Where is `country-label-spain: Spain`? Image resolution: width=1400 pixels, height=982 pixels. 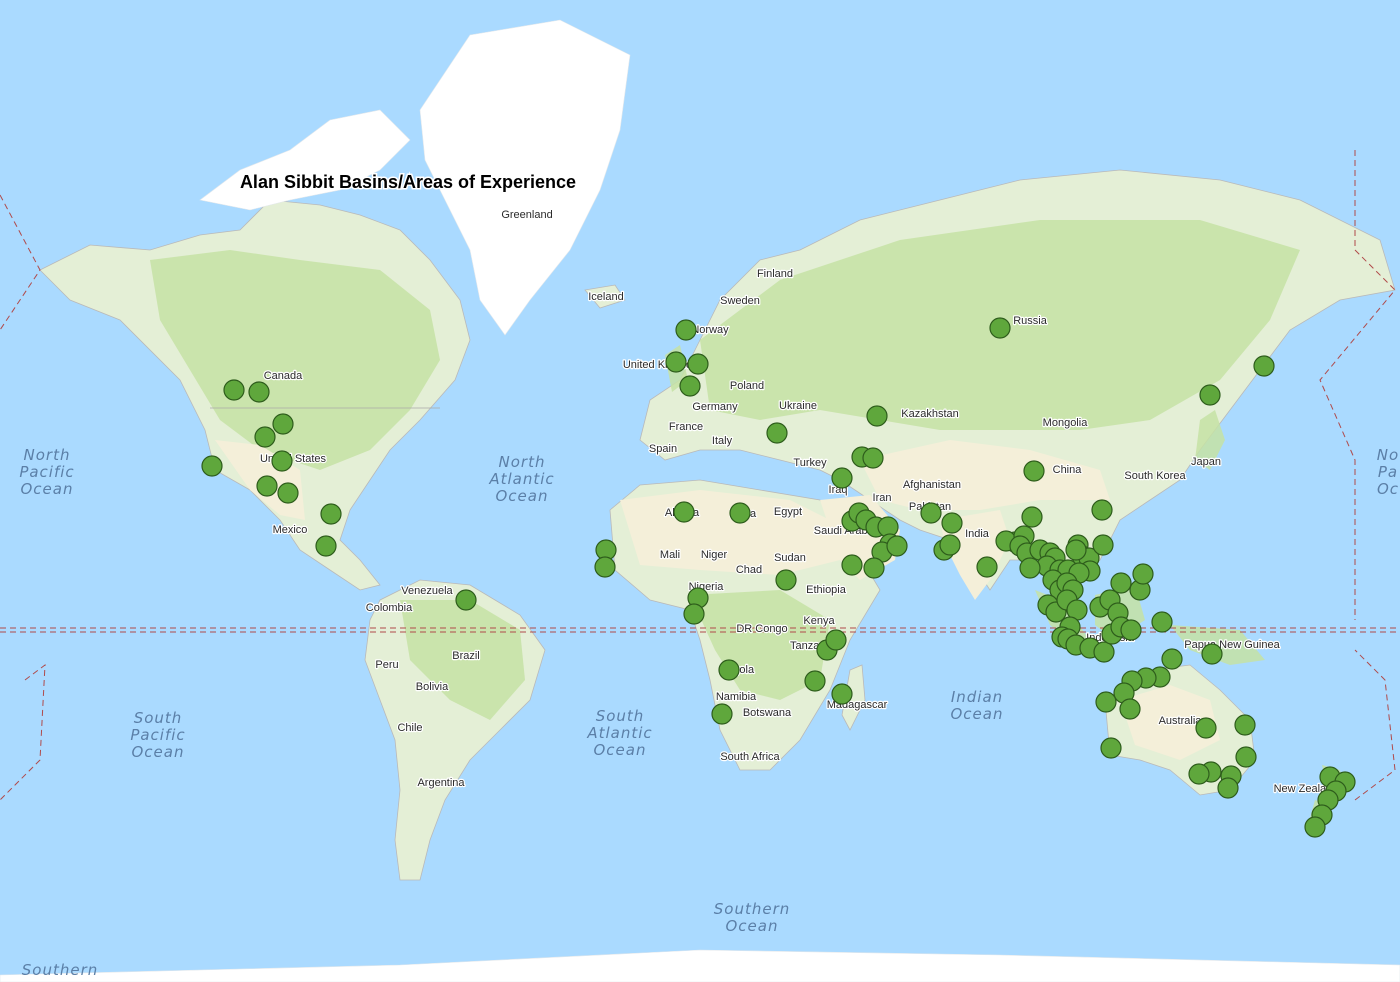
country-label-spain: Spain is located at coordinates (663, 449).